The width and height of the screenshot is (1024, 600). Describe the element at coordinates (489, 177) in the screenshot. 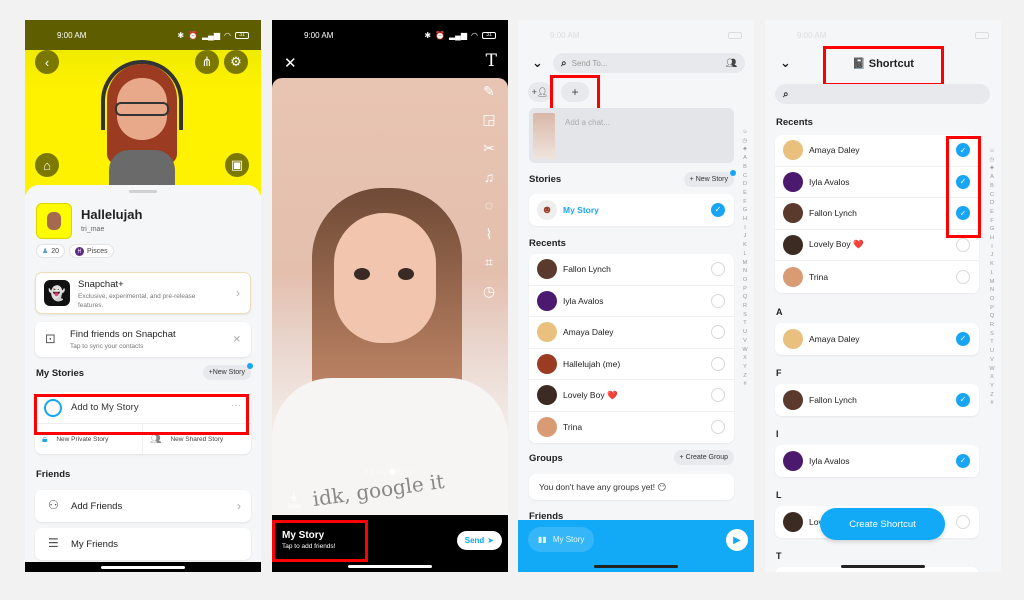

I see `music-icon: ♫` at that location.